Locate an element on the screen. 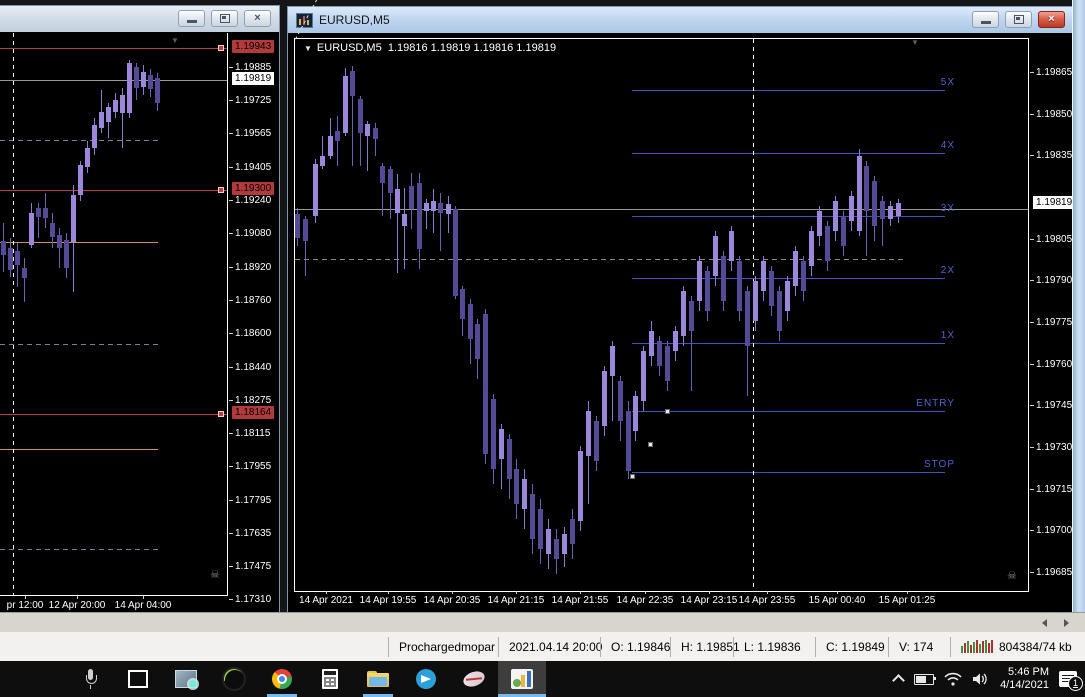 This screenshot has width=1085, height=697. taskbar-calculator-button is located at coordinates (330, 679).